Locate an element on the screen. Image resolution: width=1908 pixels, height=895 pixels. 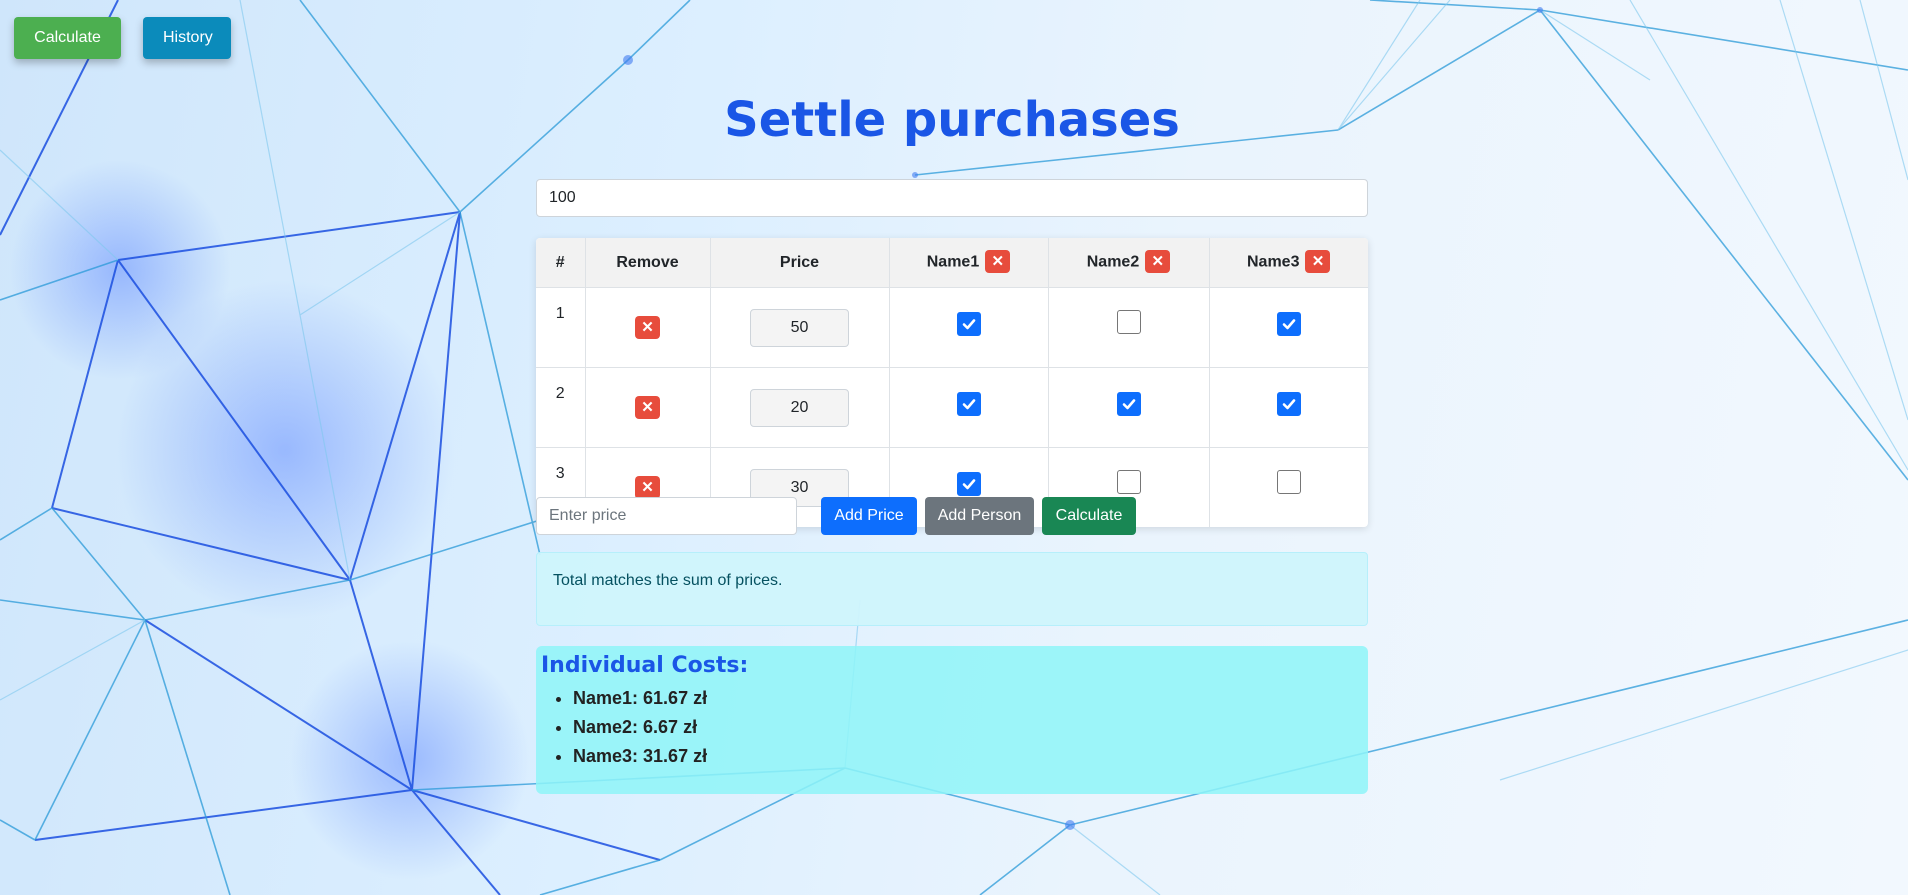
list-item: Name3: 31.67 zł is located at coordinates (968, 756).